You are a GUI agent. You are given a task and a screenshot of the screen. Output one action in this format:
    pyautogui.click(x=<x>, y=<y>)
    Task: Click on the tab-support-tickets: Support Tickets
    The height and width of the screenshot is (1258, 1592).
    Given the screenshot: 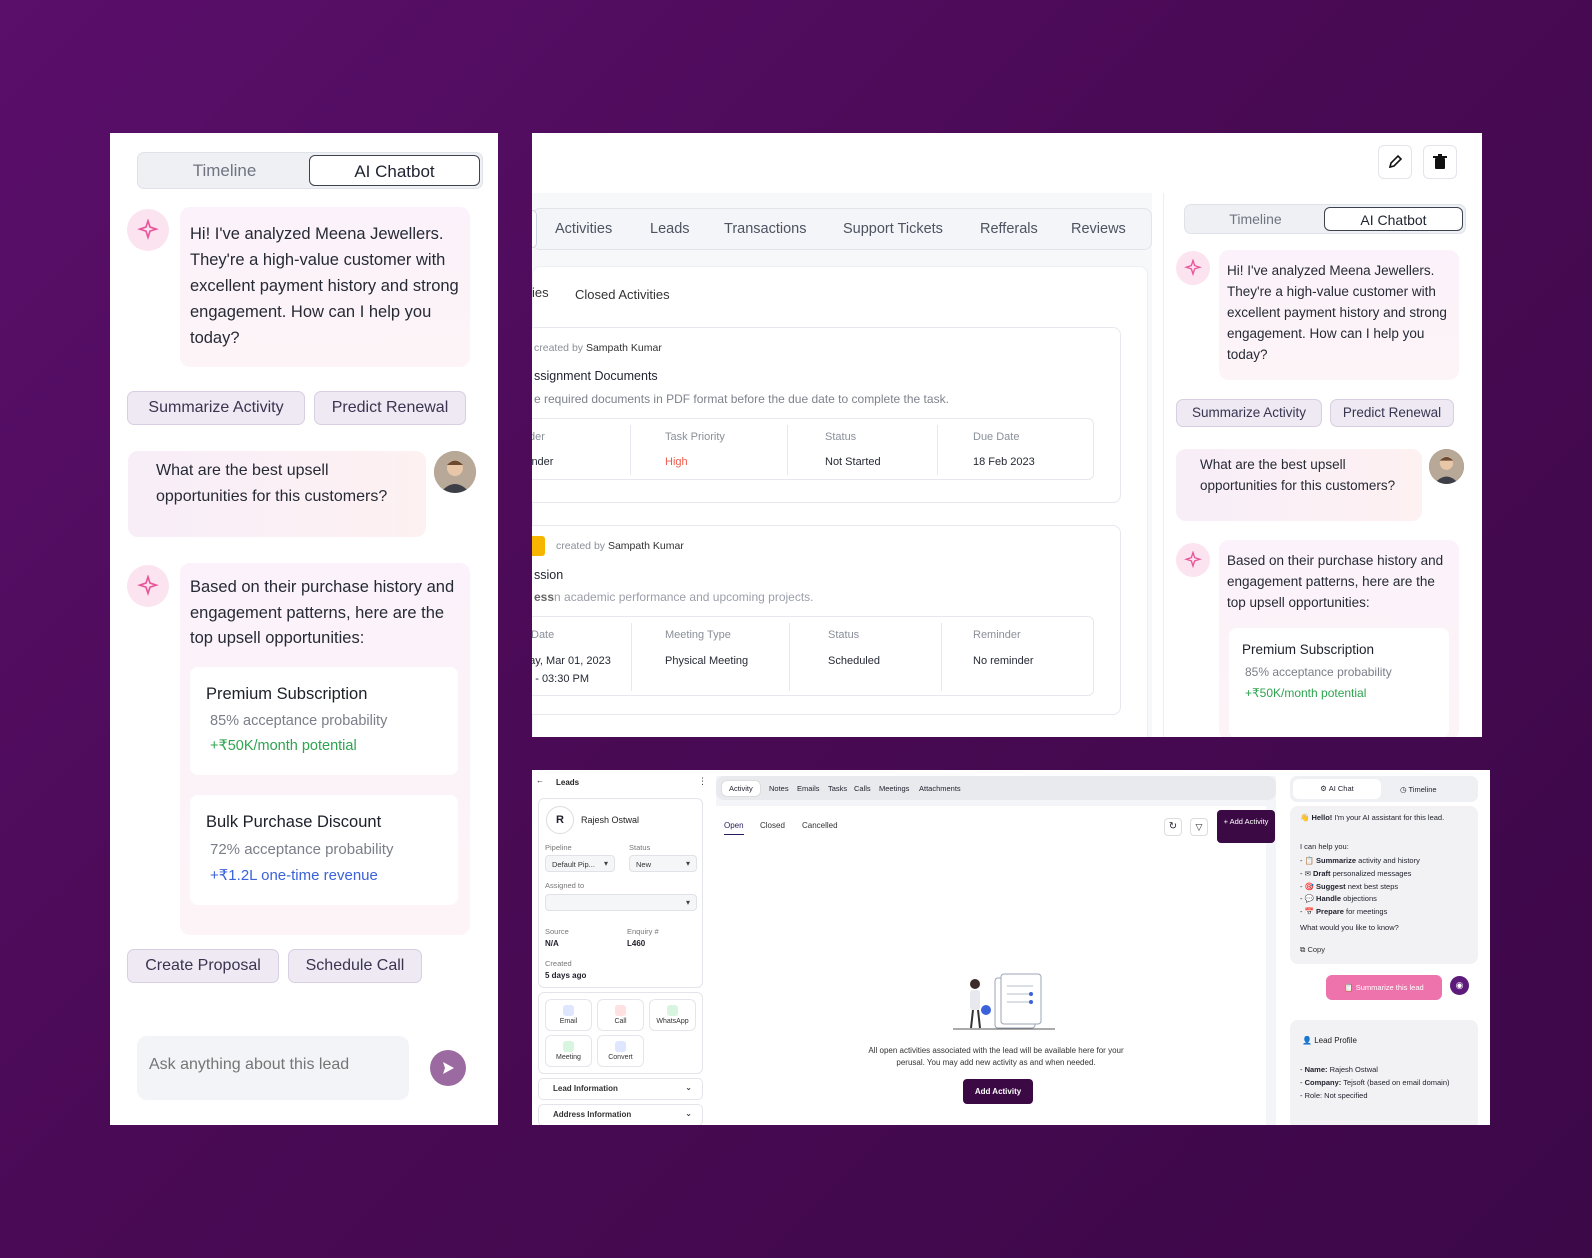 What is the action you would take?
    pyautogui.click(x=893, y=229)
    